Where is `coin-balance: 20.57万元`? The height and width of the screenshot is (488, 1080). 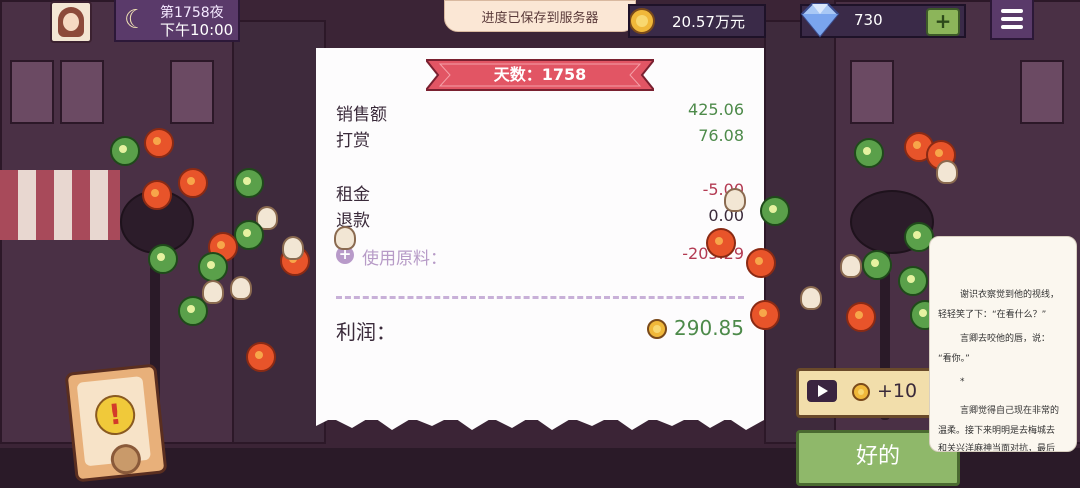 coin-balance: 20.57万元 is located at coordinates (697, 21).